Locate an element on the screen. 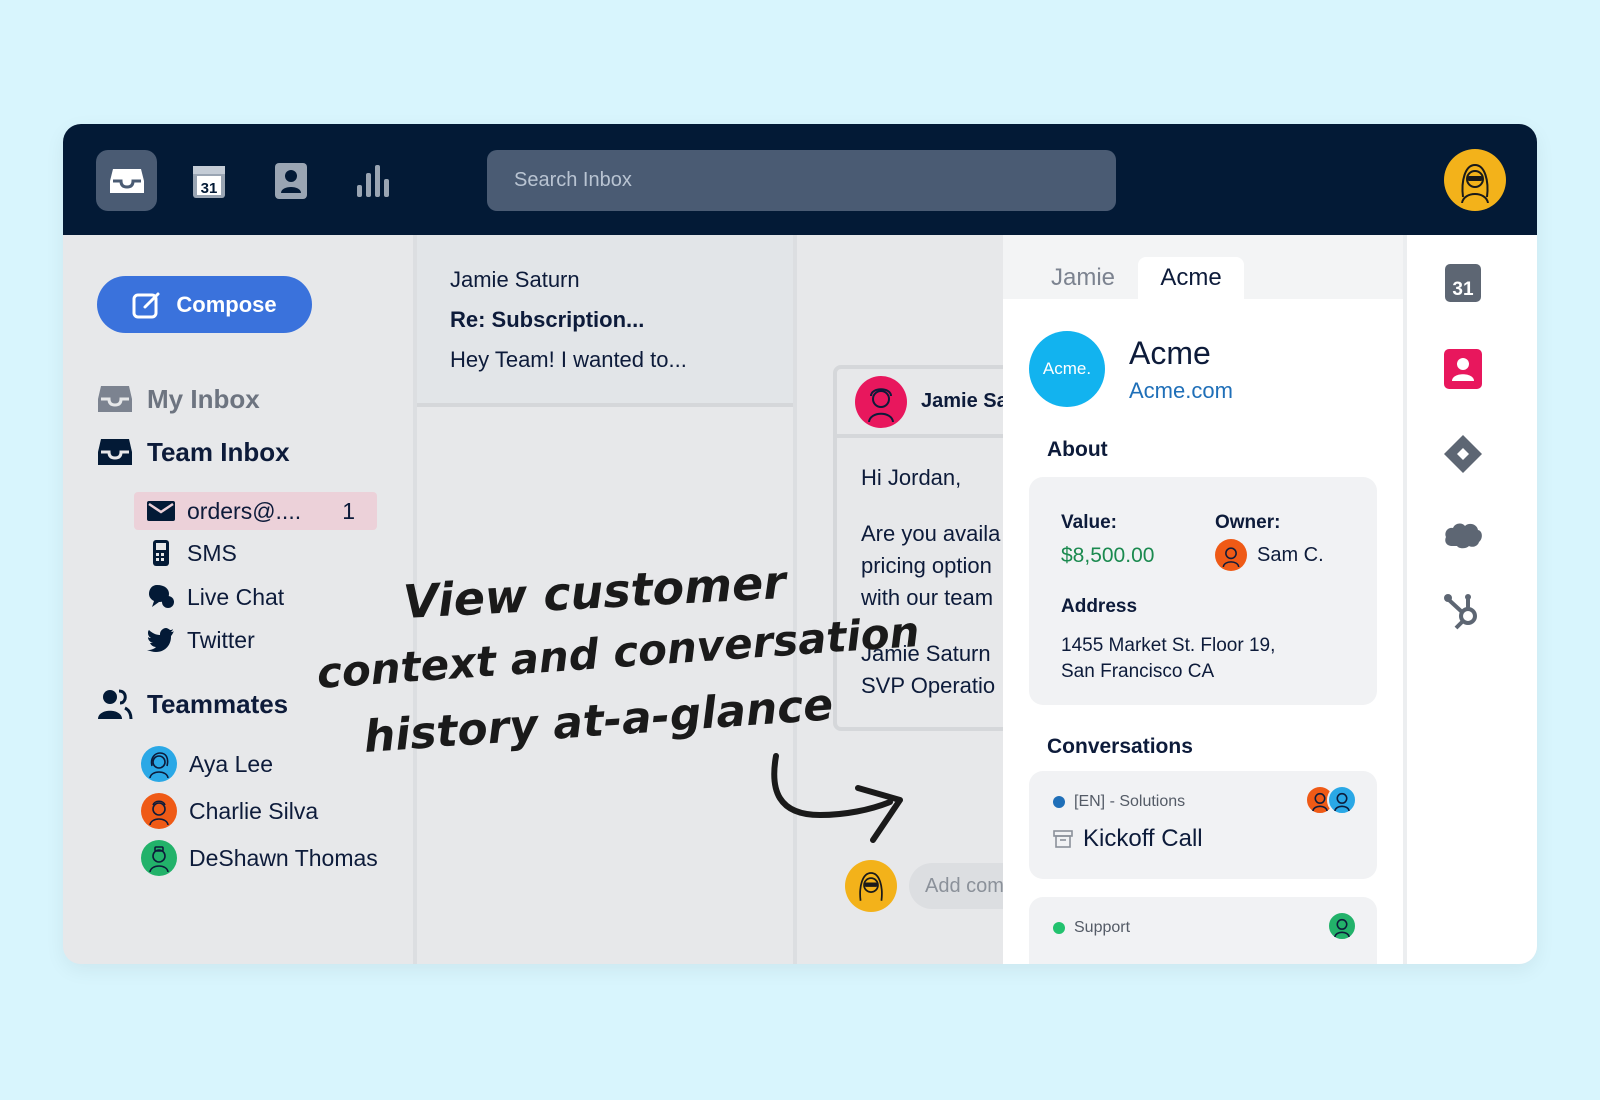 The width and height of the screenshot is (1600, 1100). add-comment-input: Add comm is located at coordinates (956, 886).